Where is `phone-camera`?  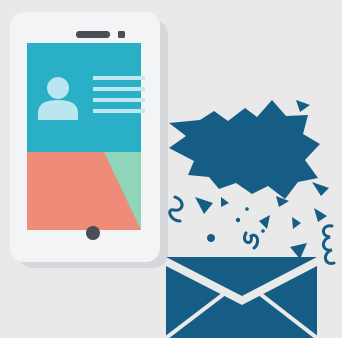
phone-camera is located at coordinates (121, 34).